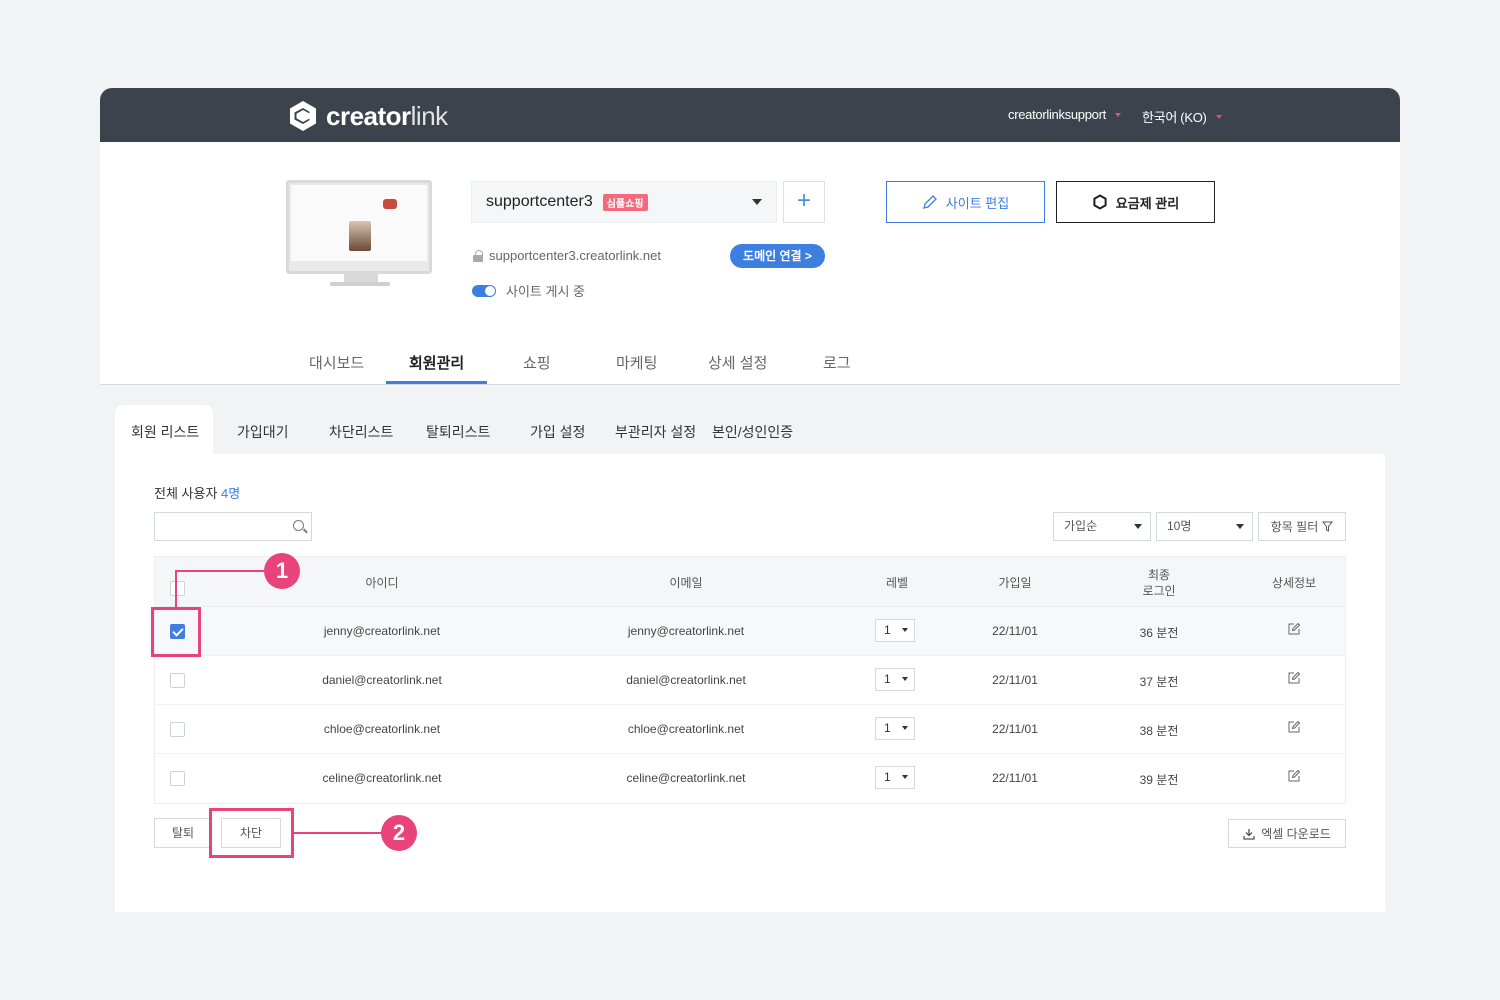 The image size is (1500, 1000). What do you see at coordinates (382, 680) in the screenshot?
I see `row-id: daniel@creatorlink.net` at bounding box center [382, 680].